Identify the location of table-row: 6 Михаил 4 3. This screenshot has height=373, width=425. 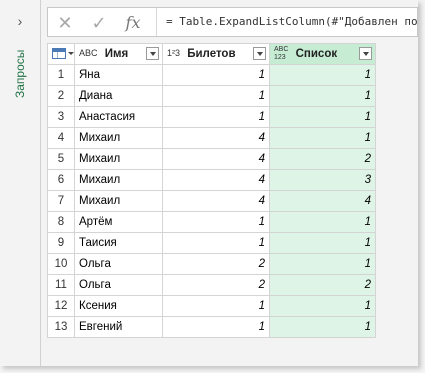
(211, 180).